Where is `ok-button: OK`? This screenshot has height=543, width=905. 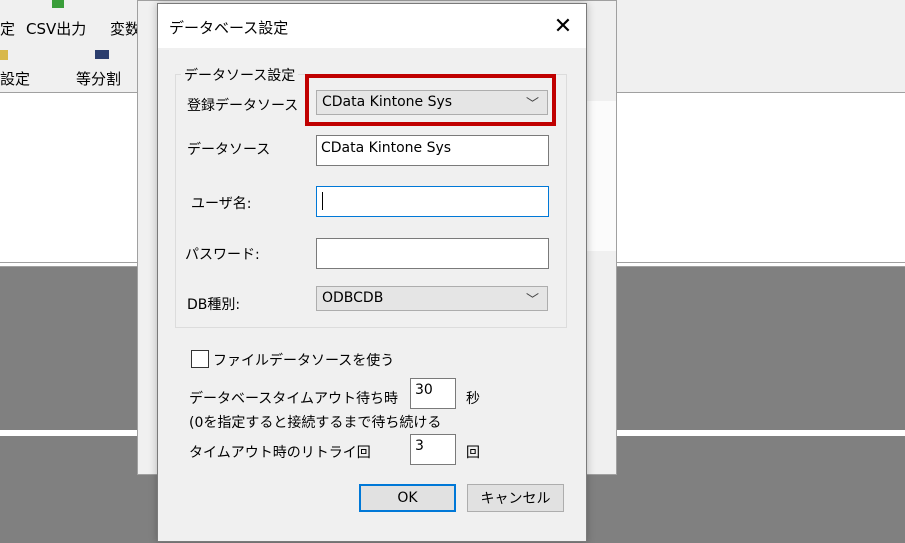
ok-button: OK is located at coordinates (407, 498).